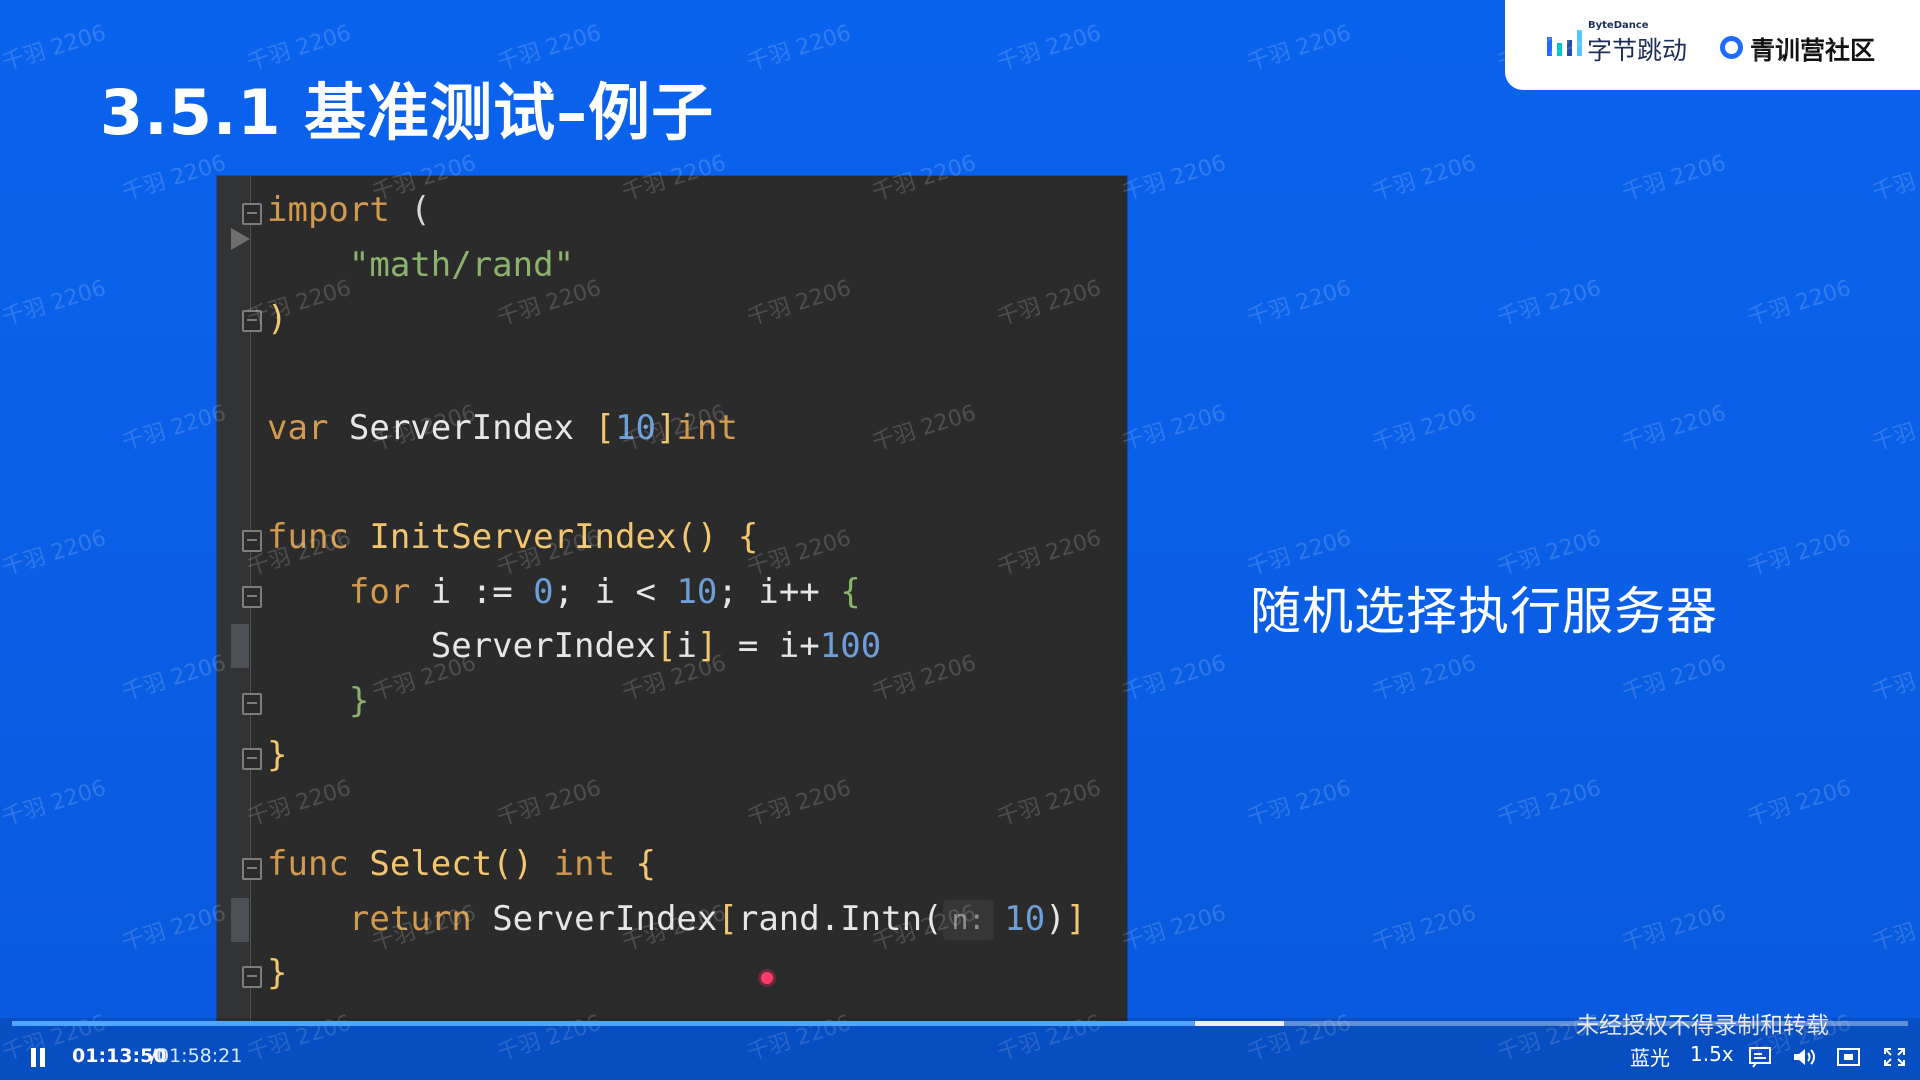 The width and height of the screenshot is (1920, 1080). What do you see at coordinates (461, 264) in the screenshot?
I see `code-token: "math/rand"` at bounding box center [461, 264].